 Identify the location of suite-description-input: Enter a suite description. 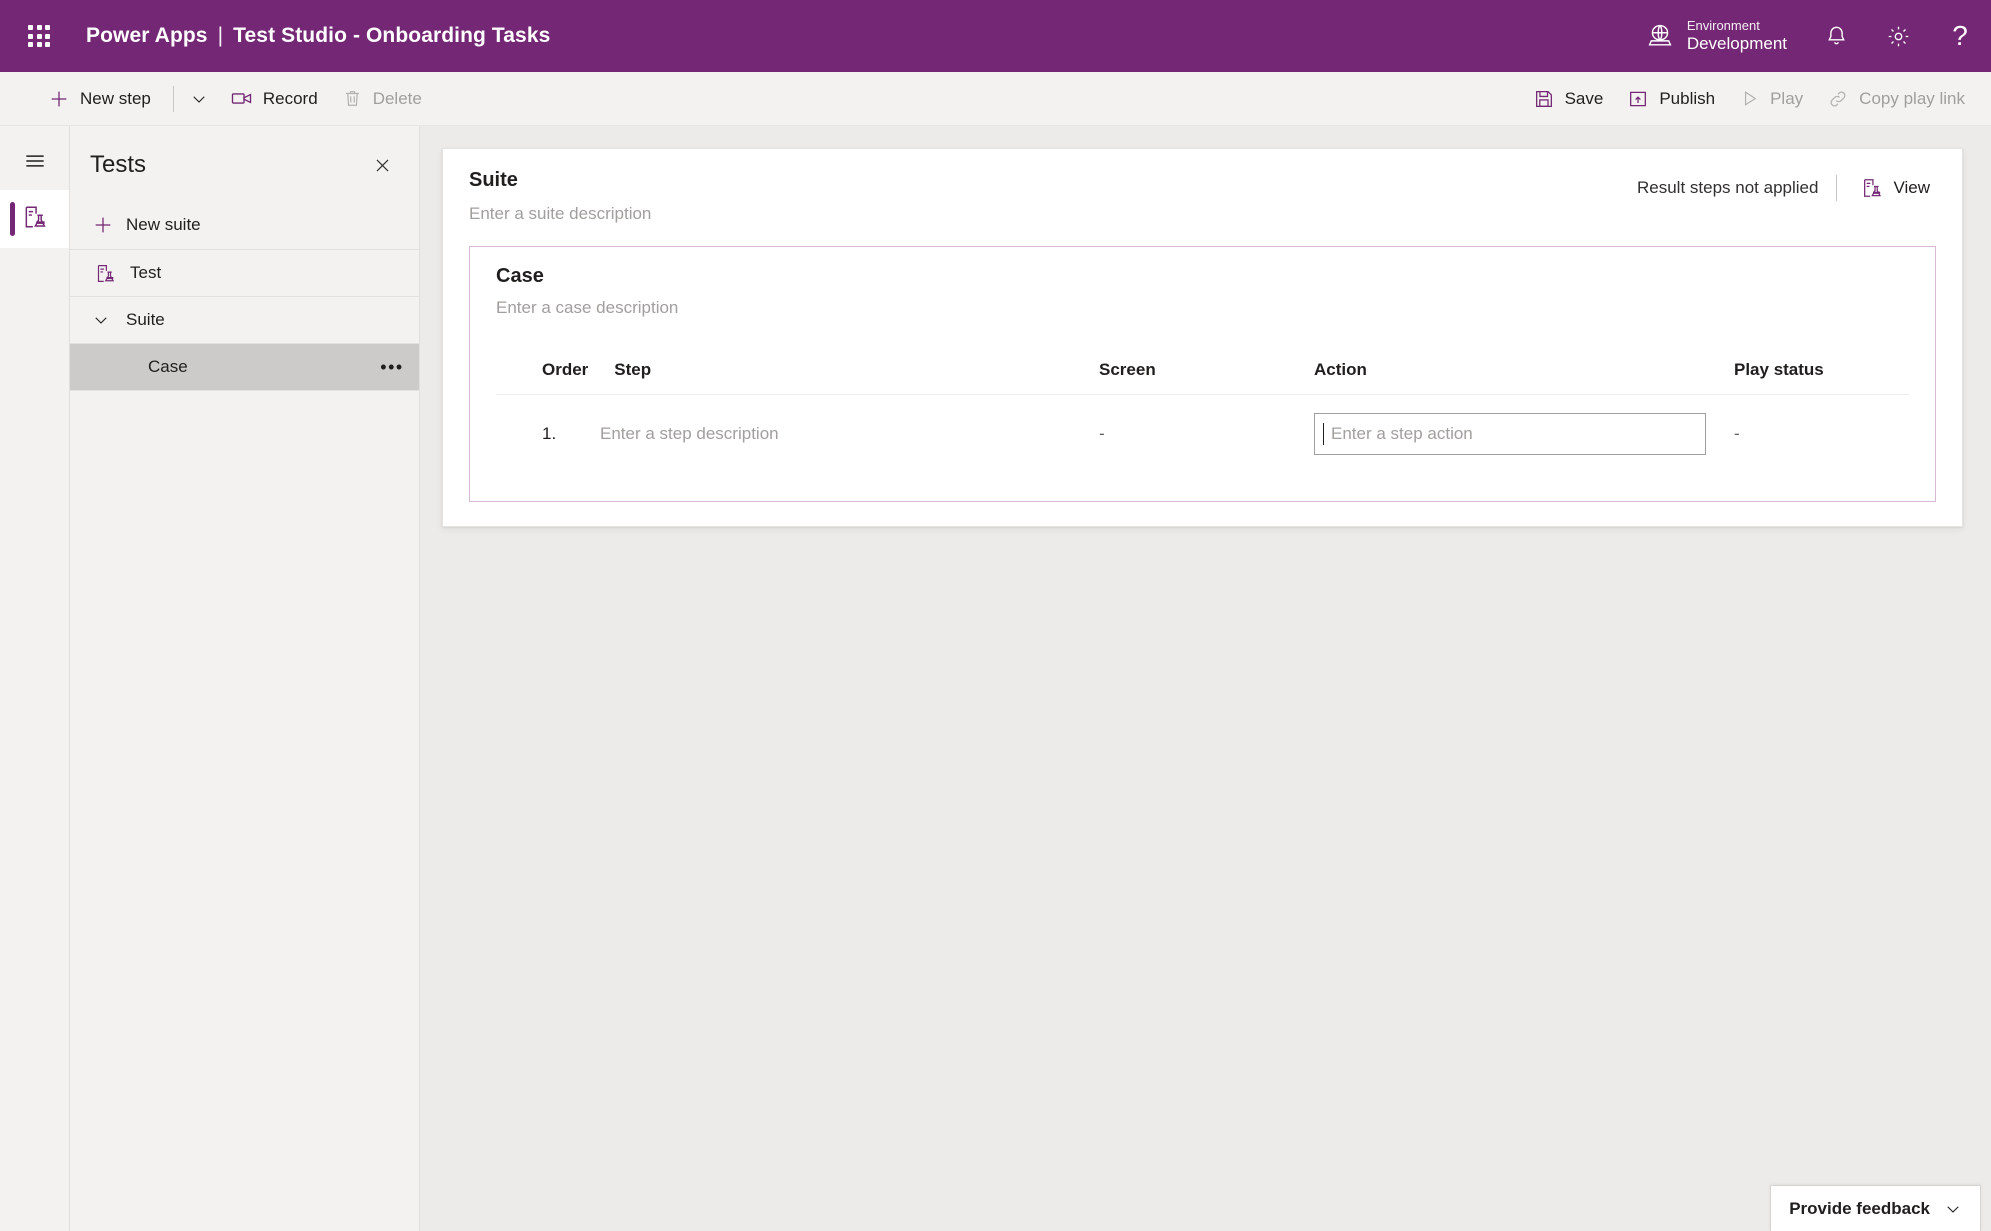
(560, 214).